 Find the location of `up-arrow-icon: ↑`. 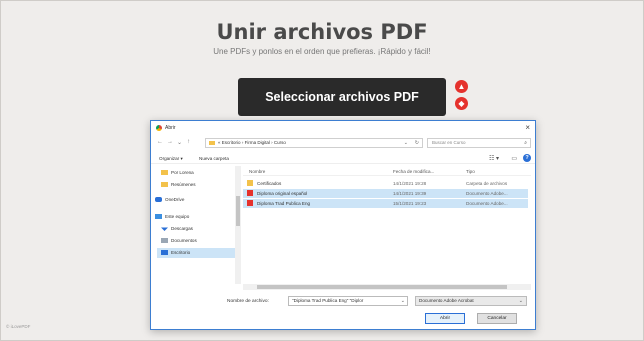

up-arrow-icon: ↑ is located at coordinates (188, 142).